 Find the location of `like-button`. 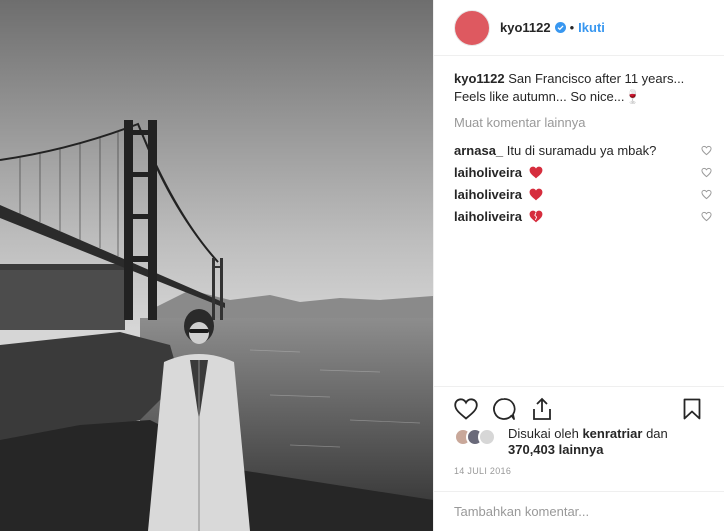

like-button is located at coordinates (466, 409).